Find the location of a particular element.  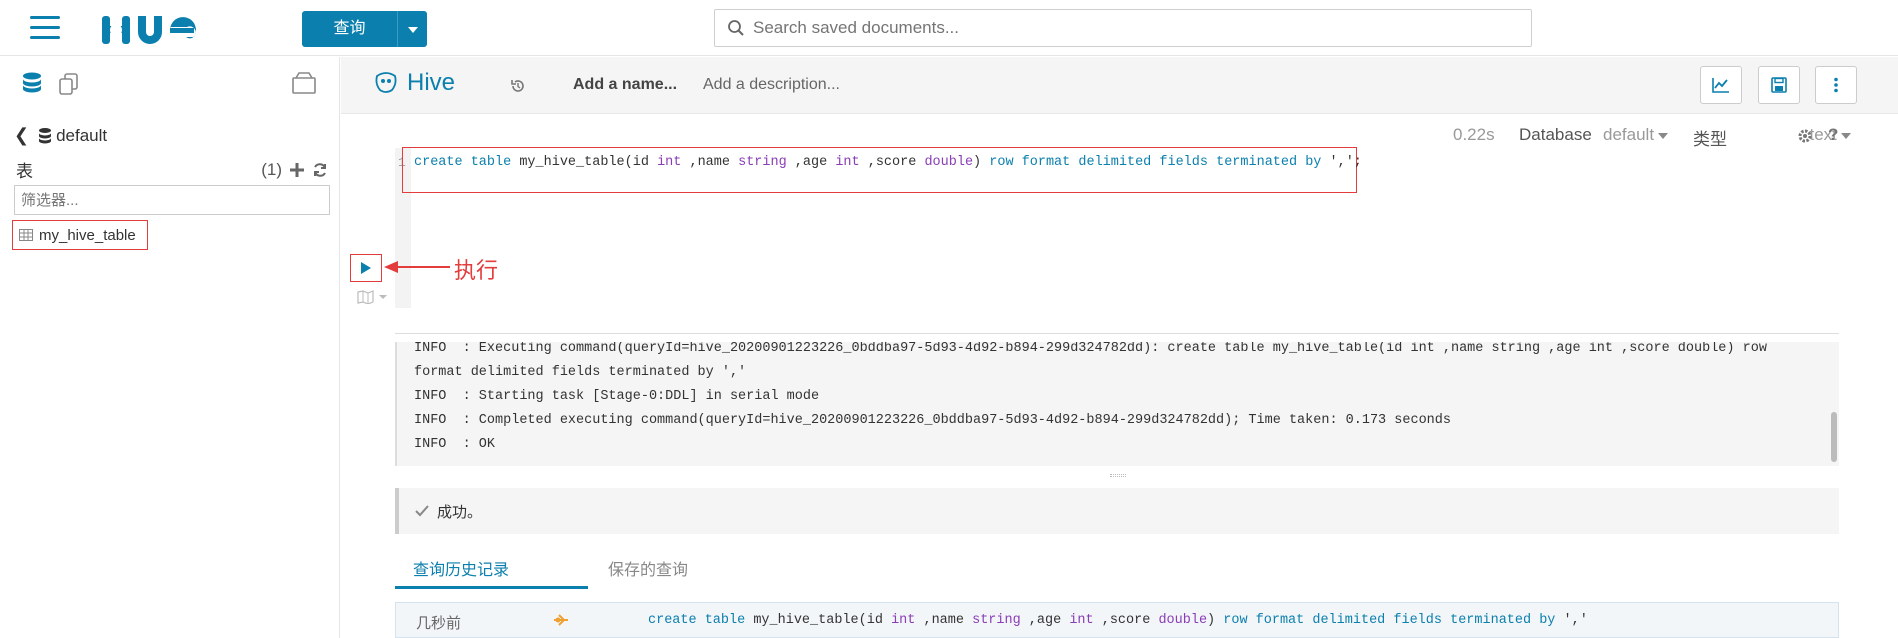

checkmark-icon is located at coordinates (422, 511).